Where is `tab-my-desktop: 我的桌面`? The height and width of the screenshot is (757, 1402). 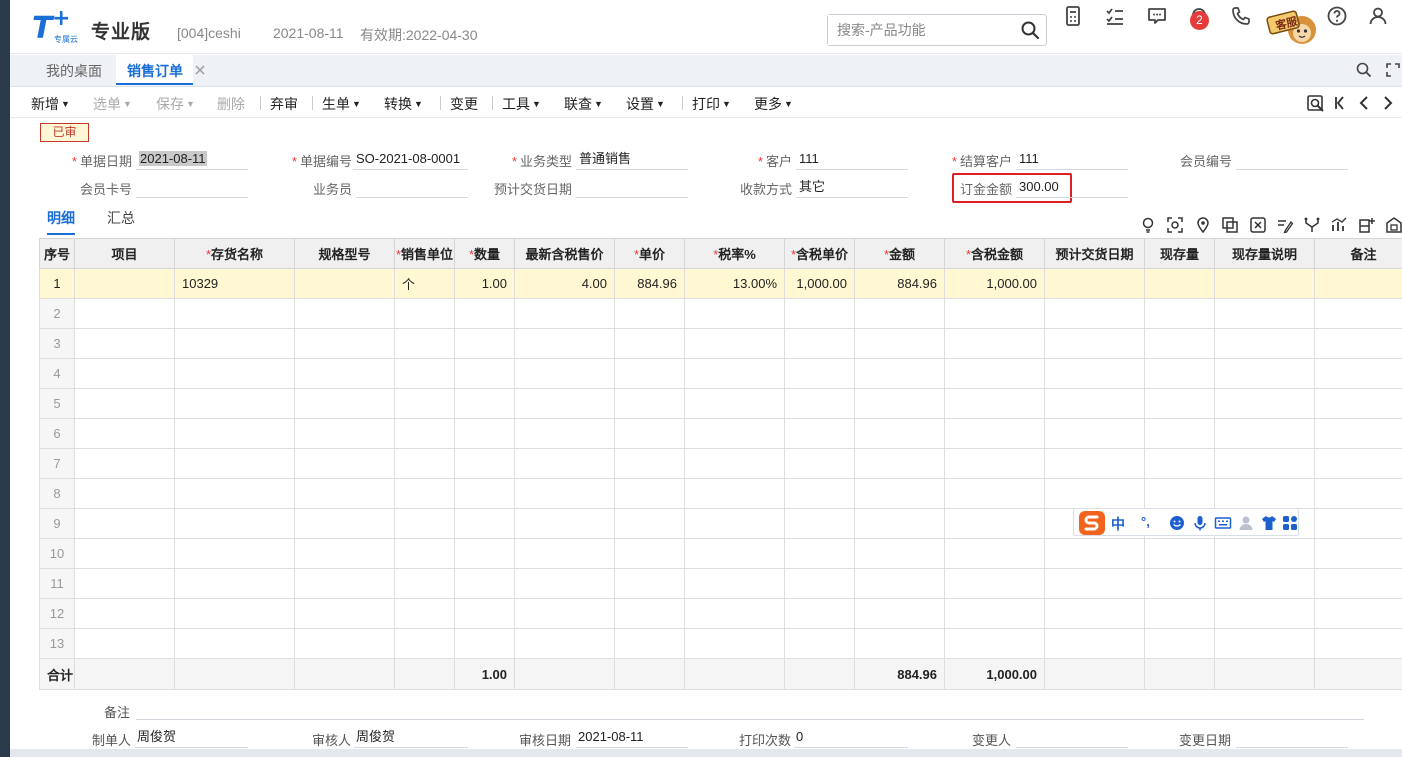 tab-my-desktop: 我的桌面 is located at coordinates (74, 70).